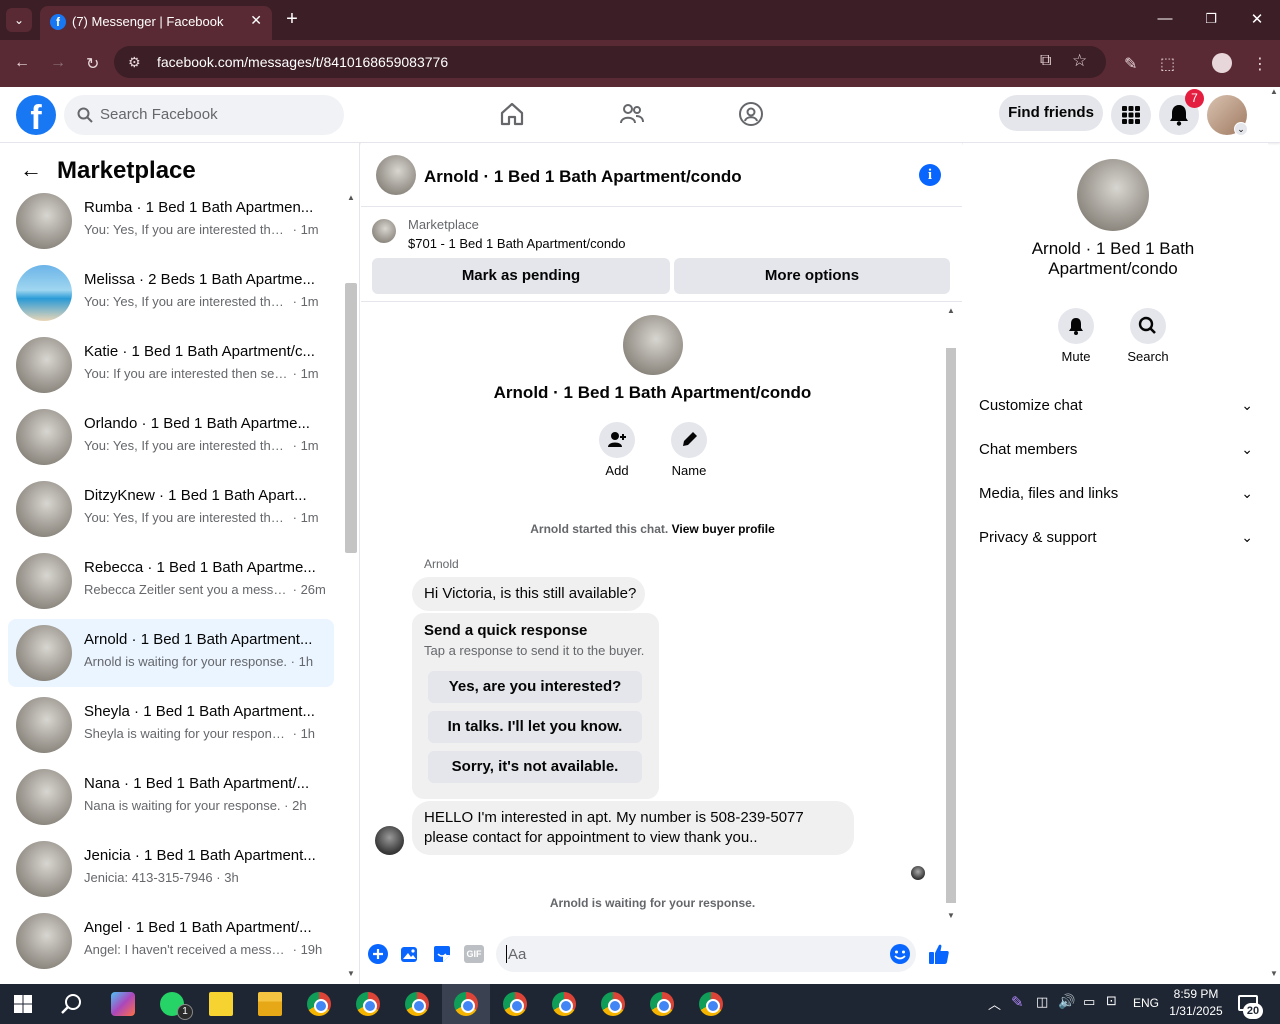 The width and height of the screenshot is (1280, 1024). What do you see at coordinates (351, 585) in the screenshot?
I see `left-scrollbar: ▲ ▼` at bounding box center [351, 585].